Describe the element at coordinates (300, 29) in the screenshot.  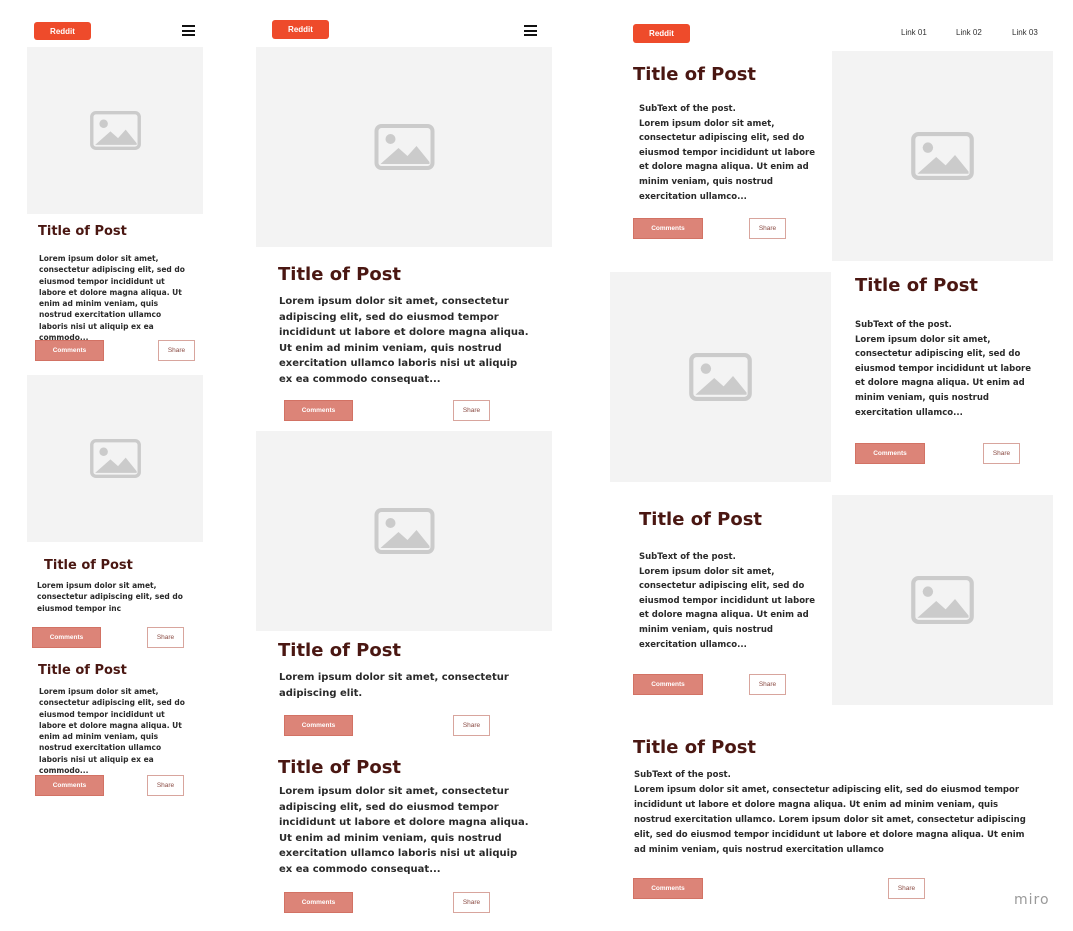
I see `reddit-logo-tablet: Reddit` at that location.